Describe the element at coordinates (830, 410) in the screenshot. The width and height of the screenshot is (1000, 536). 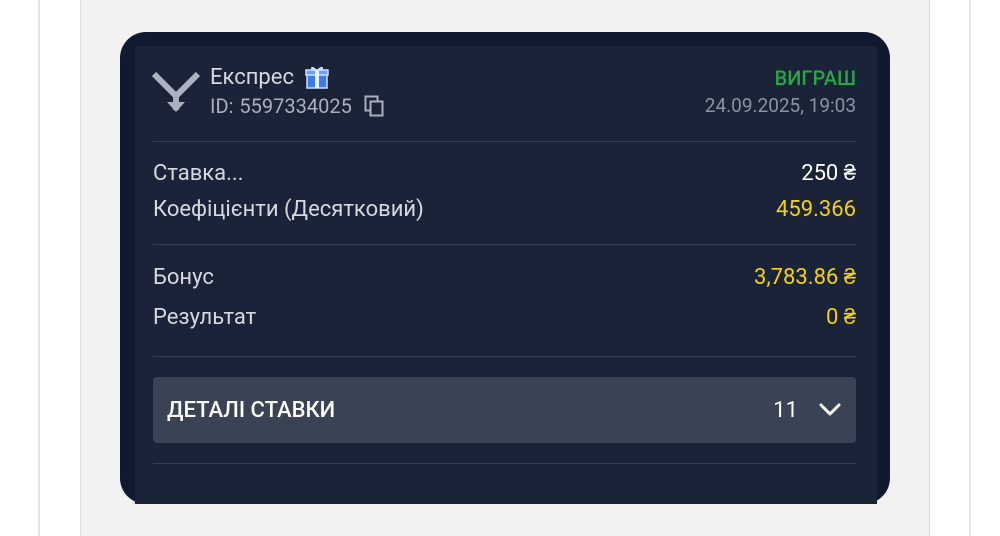
I see `chevron-down-icon` at that location.